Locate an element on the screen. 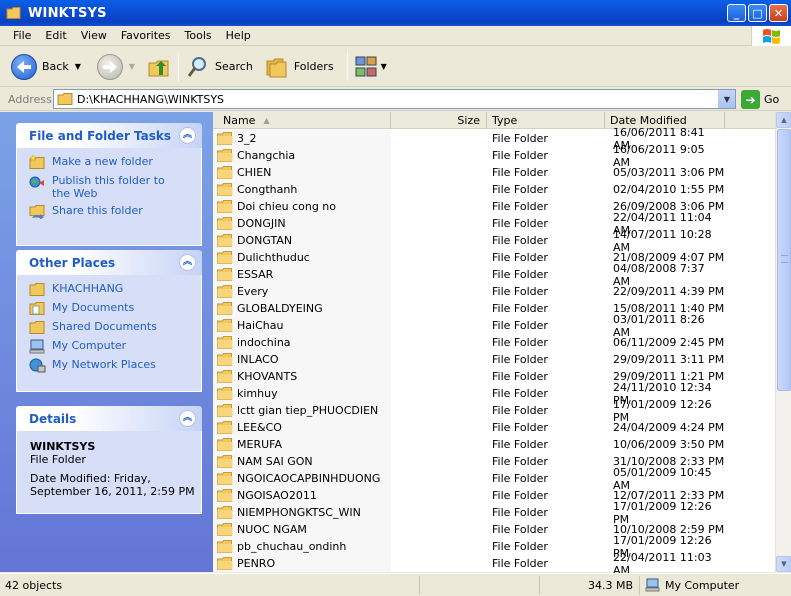 This screenshot has width=791, height=596. details-header: Details ︽ is located at coordinates (109, 418).